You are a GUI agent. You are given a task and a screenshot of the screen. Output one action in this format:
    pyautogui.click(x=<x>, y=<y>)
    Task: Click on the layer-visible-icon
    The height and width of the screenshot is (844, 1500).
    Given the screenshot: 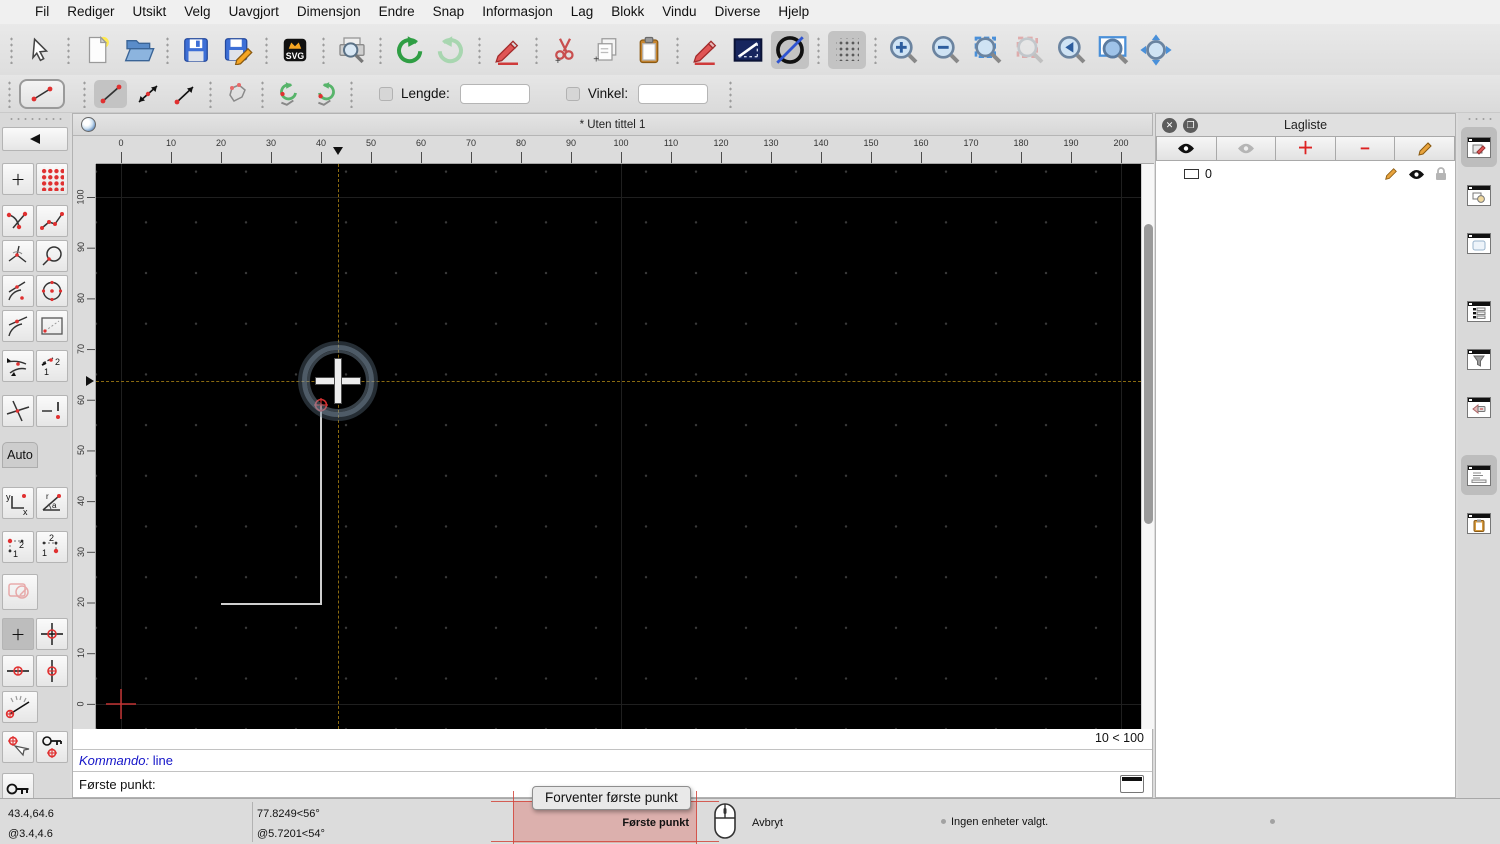 What is the action you would take?
    pyautogui.click(x=1416, y=174)
    